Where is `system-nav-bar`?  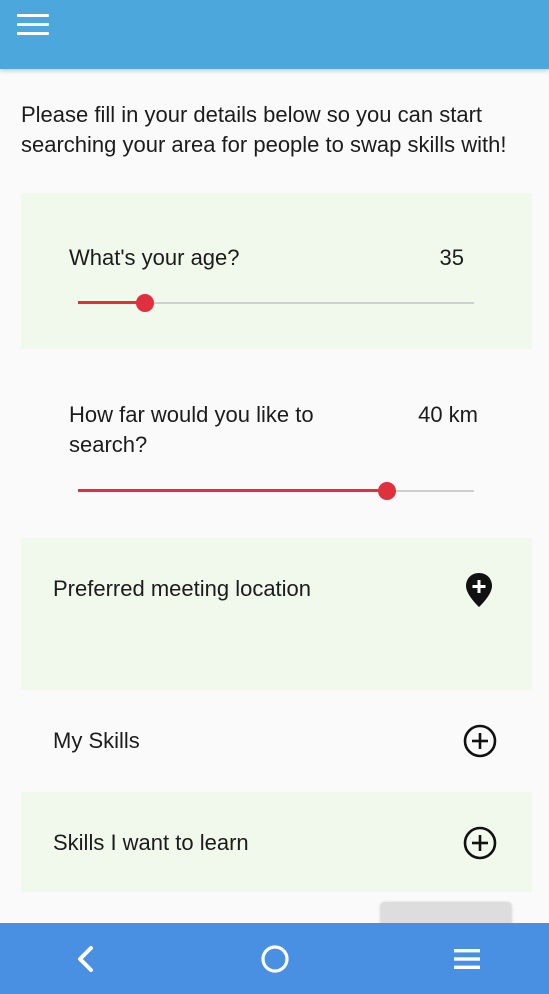 system-nav-bar is located at coordinates (274, 958).